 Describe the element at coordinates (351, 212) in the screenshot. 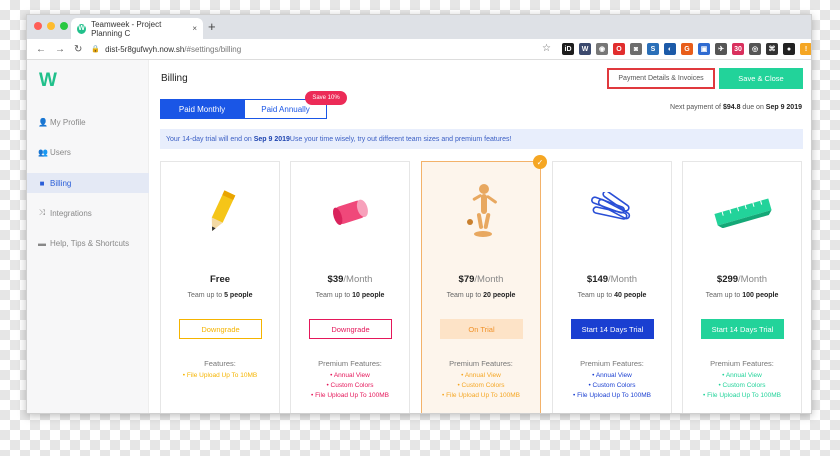

I see `eraser-illustration` at that location.